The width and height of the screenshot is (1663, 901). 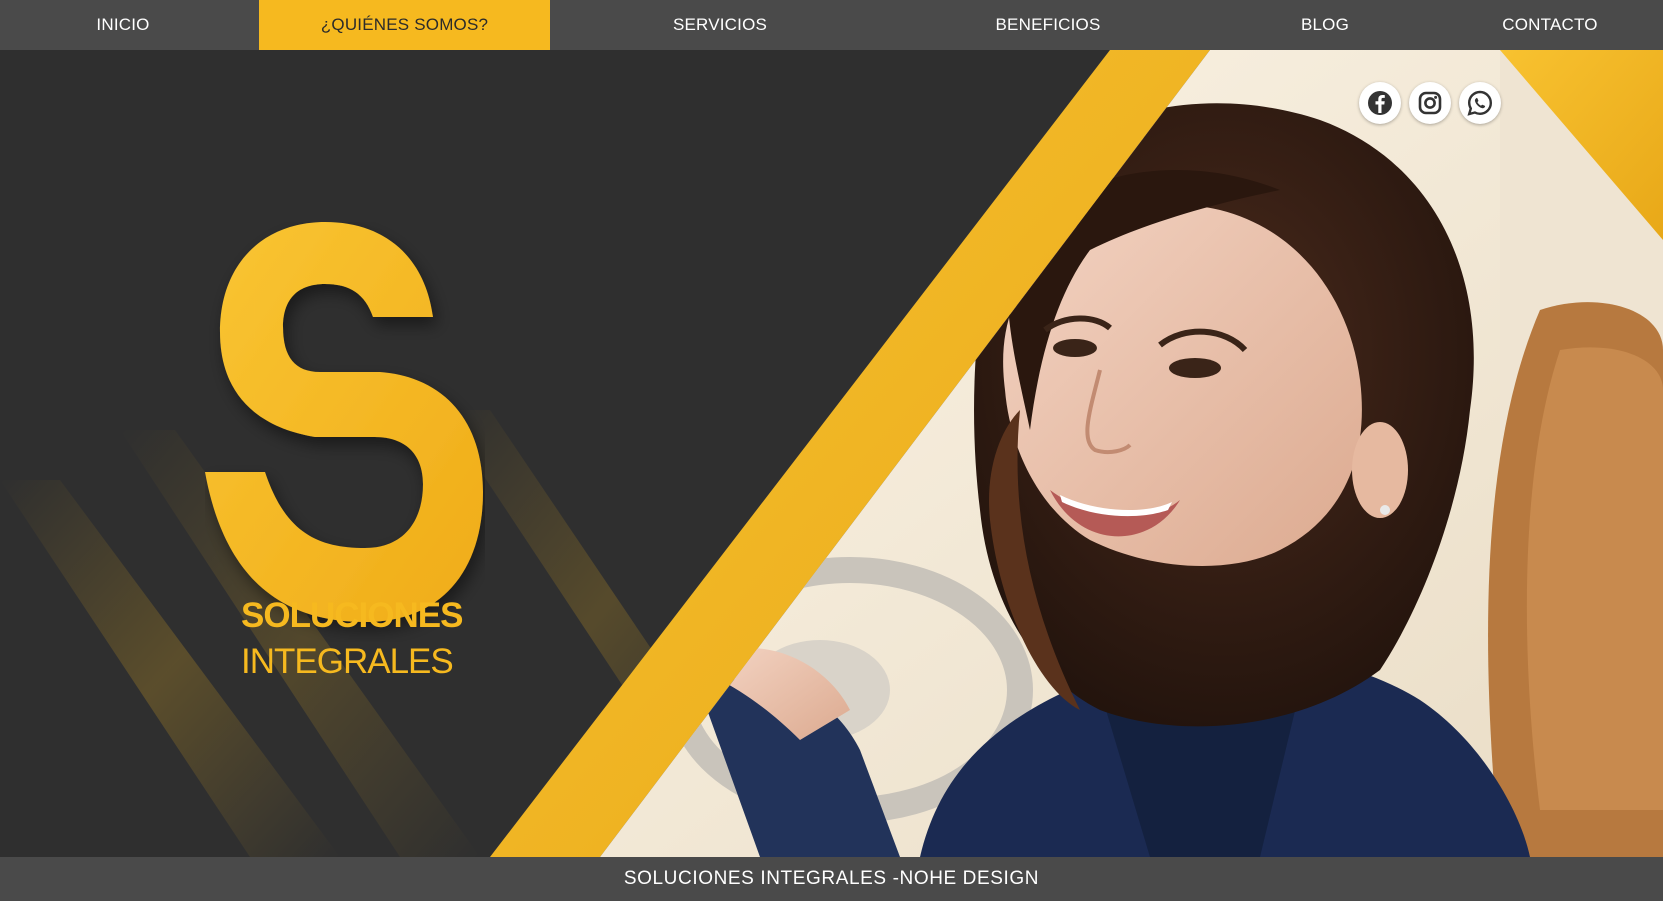 I want to click on instagram-icon, so click(x=1430, y=103).